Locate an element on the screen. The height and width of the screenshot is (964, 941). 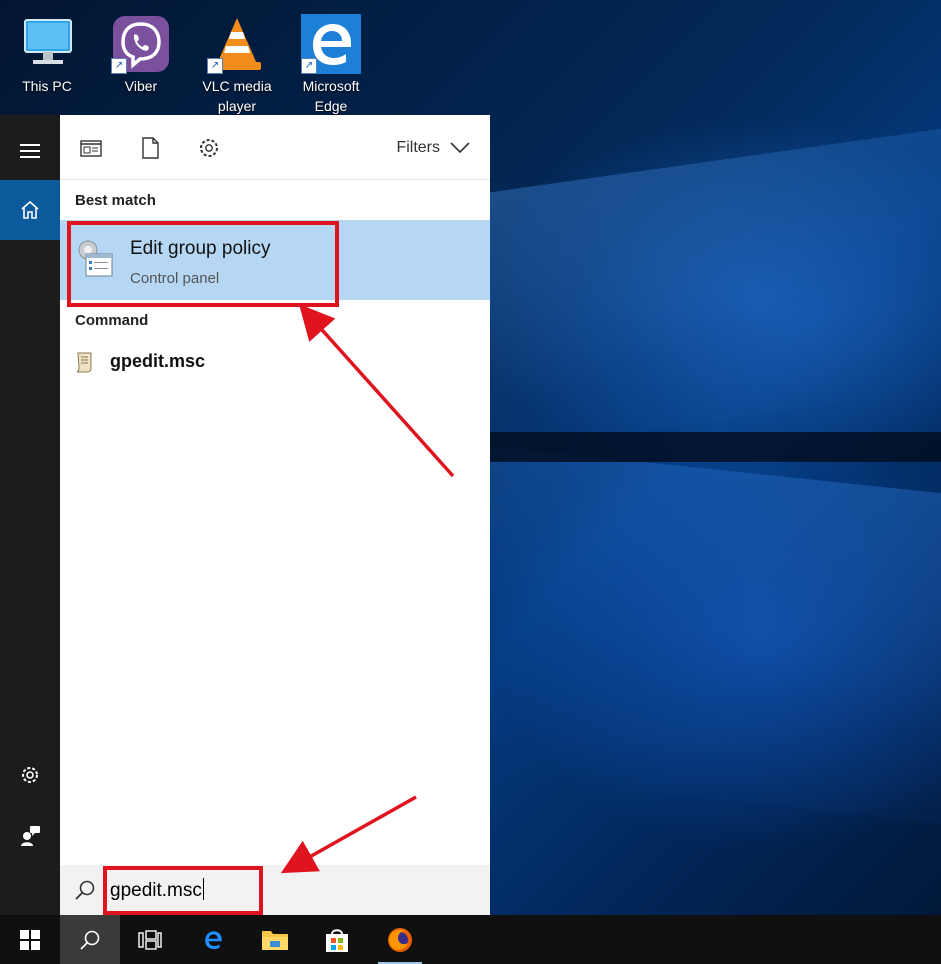
taskbar-file-explorer-button is located at coordinates (275, 939).